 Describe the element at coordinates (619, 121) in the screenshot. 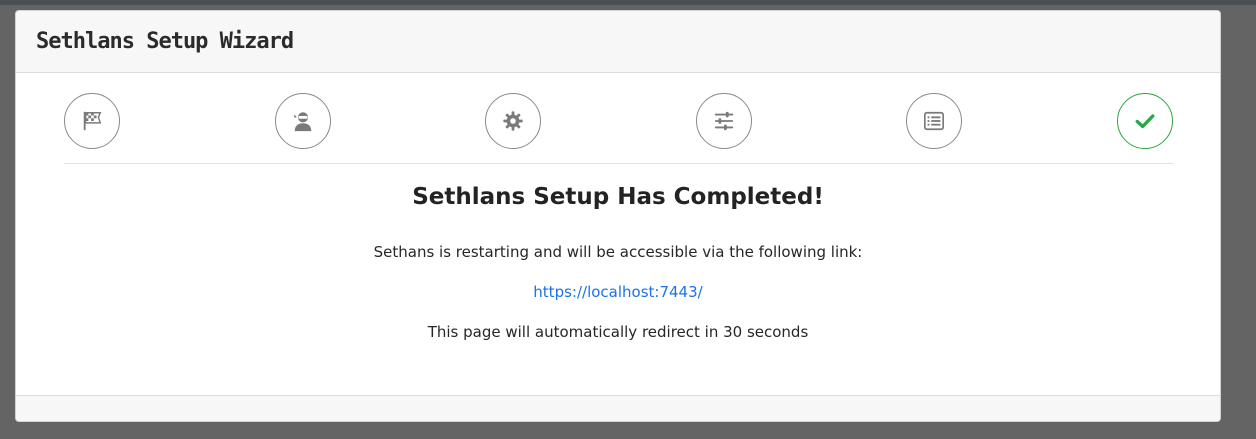

I see `wizard-stepper` at that location.